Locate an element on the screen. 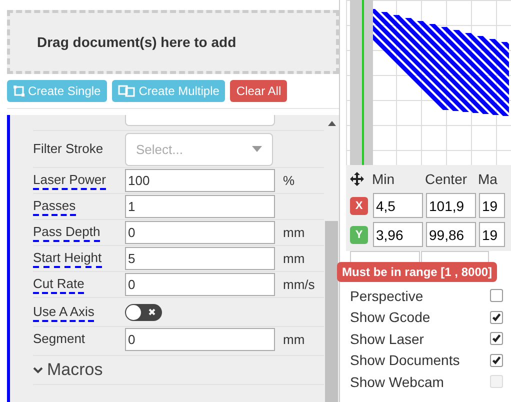  option-label: Show Documents is located at coordinates (405, 360).